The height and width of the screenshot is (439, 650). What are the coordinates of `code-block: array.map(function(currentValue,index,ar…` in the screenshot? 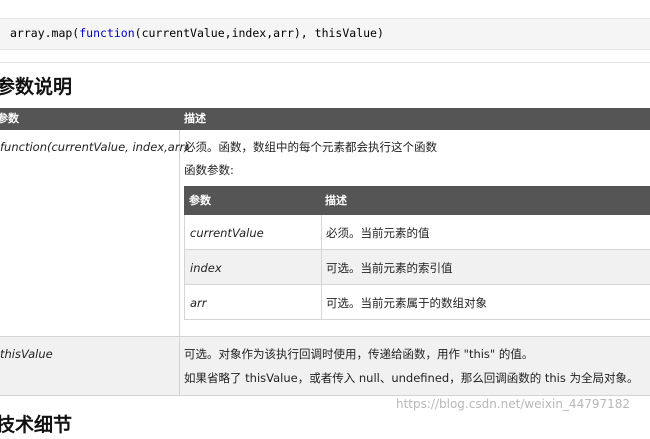 It's located at (325, 34).